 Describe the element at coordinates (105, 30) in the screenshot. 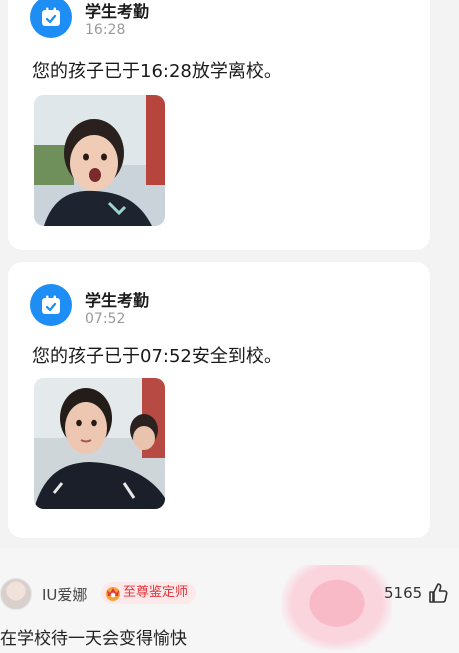

I see `message-time: 16:28` at that location.